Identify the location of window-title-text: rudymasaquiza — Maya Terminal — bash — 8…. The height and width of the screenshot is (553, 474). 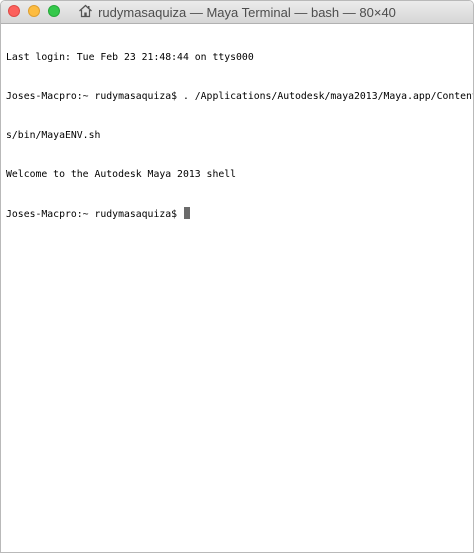
(247, 12).